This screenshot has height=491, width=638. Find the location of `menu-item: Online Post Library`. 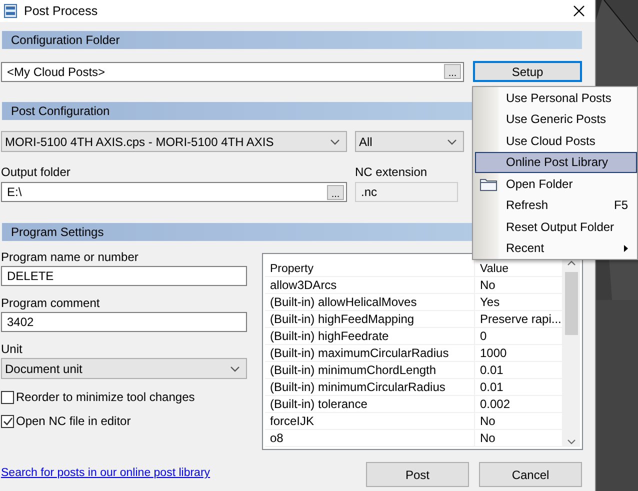

menu-item: Online Post Library is located at coordinates (556, 162).